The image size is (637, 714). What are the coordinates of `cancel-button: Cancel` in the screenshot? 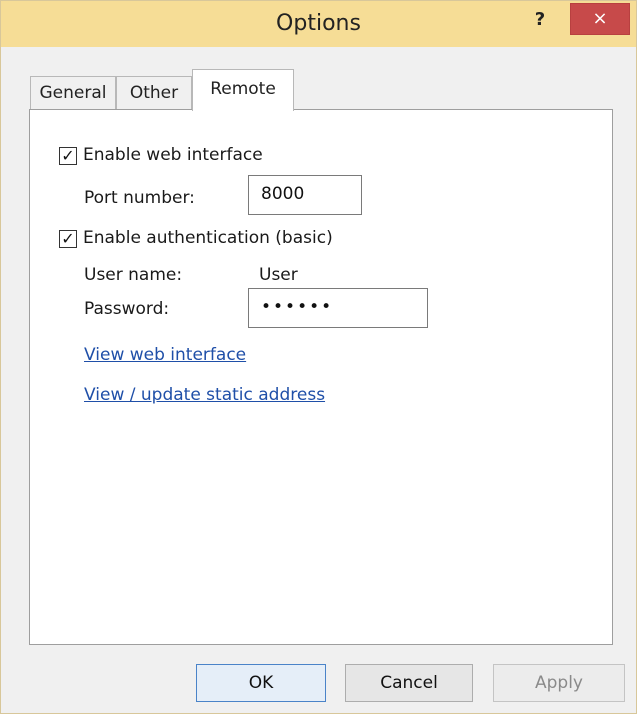 It's located at (409, 683).